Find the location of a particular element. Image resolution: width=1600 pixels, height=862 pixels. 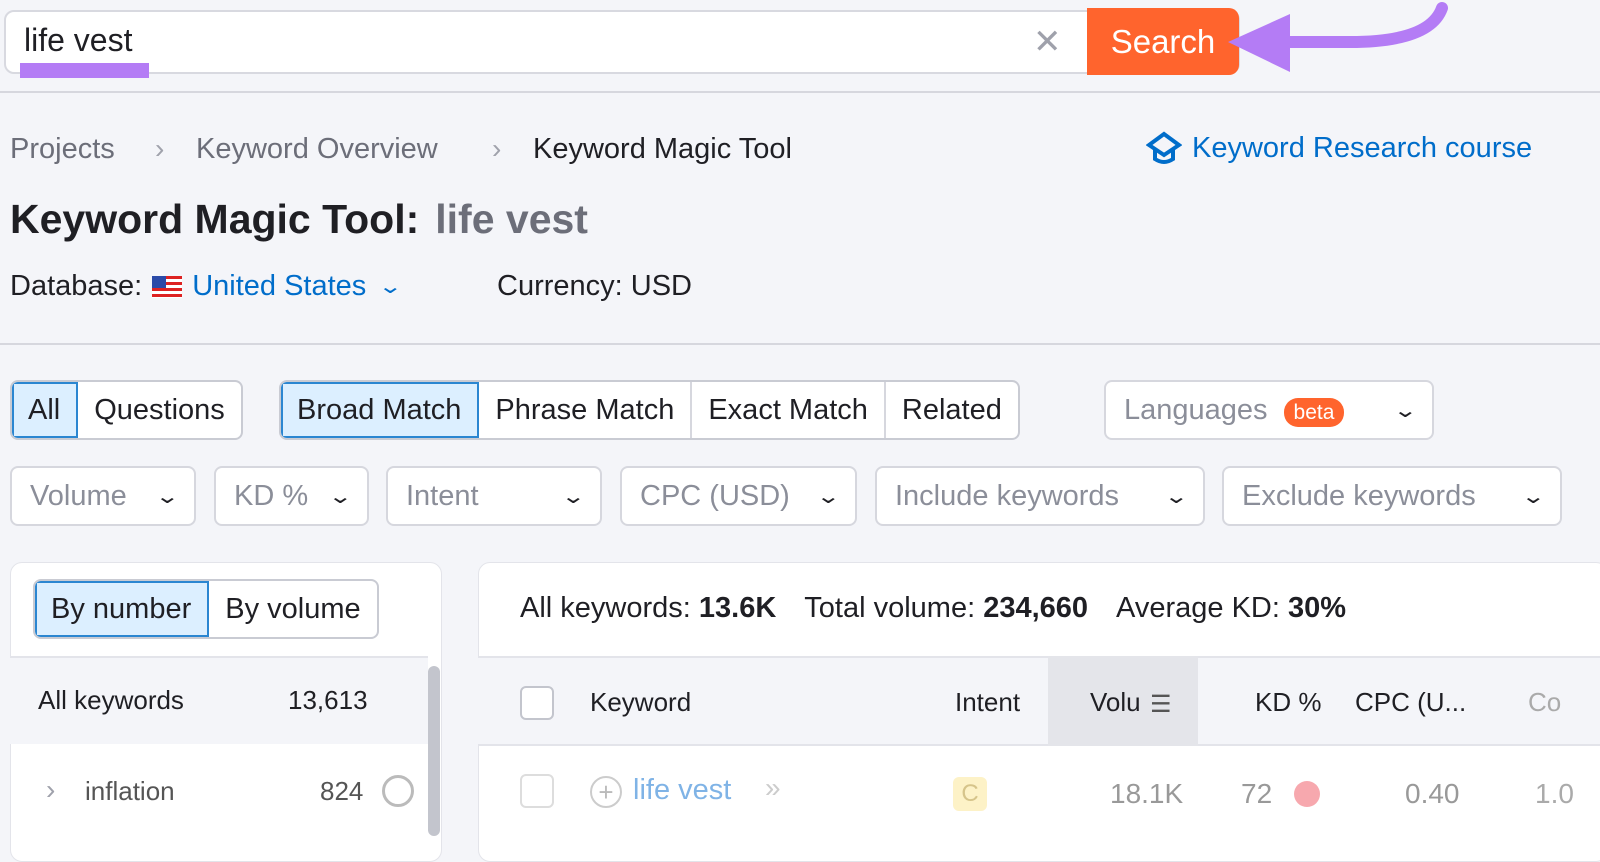

filter-label: Intent is located at coordinates (442, 495).